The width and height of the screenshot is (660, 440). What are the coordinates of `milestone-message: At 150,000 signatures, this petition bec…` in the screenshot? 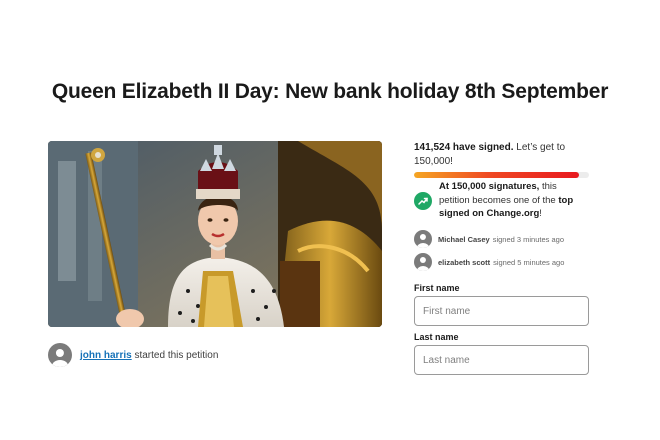 It's located at (501, 200).